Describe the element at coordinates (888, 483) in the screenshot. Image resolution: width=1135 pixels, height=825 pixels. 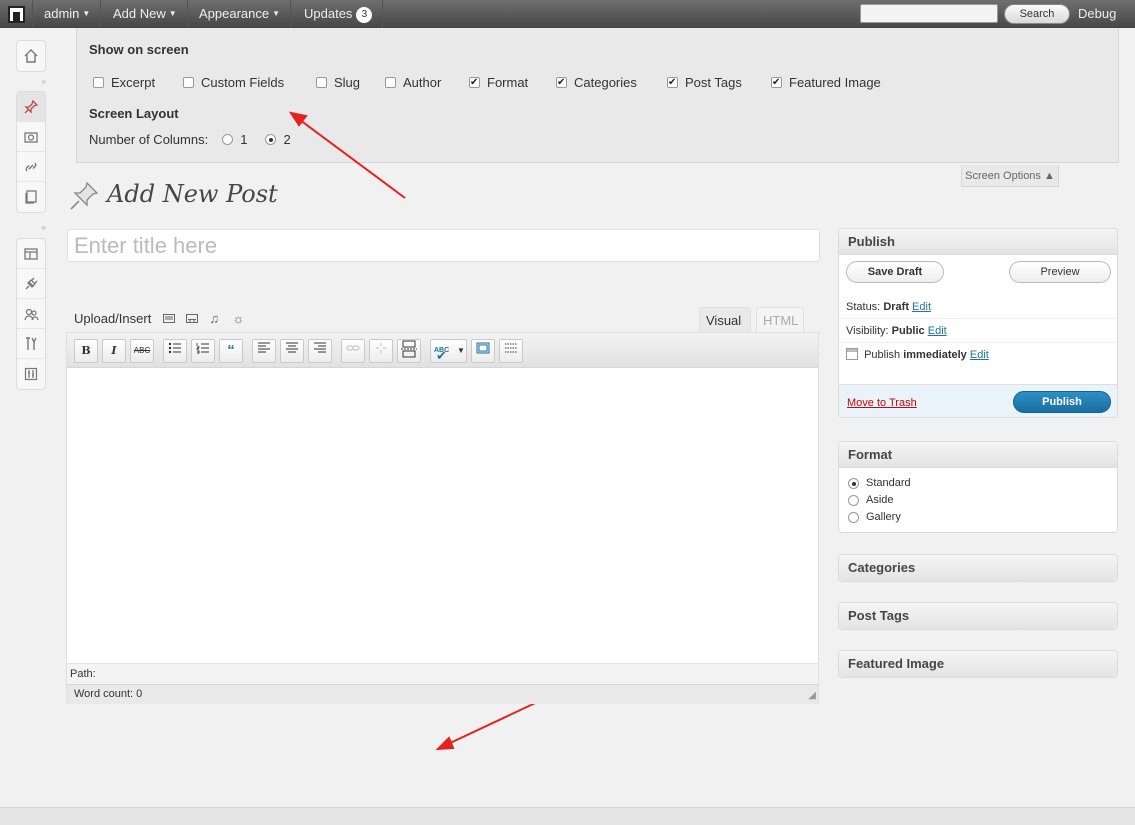
I see `format-option-label: Standard` at that location.